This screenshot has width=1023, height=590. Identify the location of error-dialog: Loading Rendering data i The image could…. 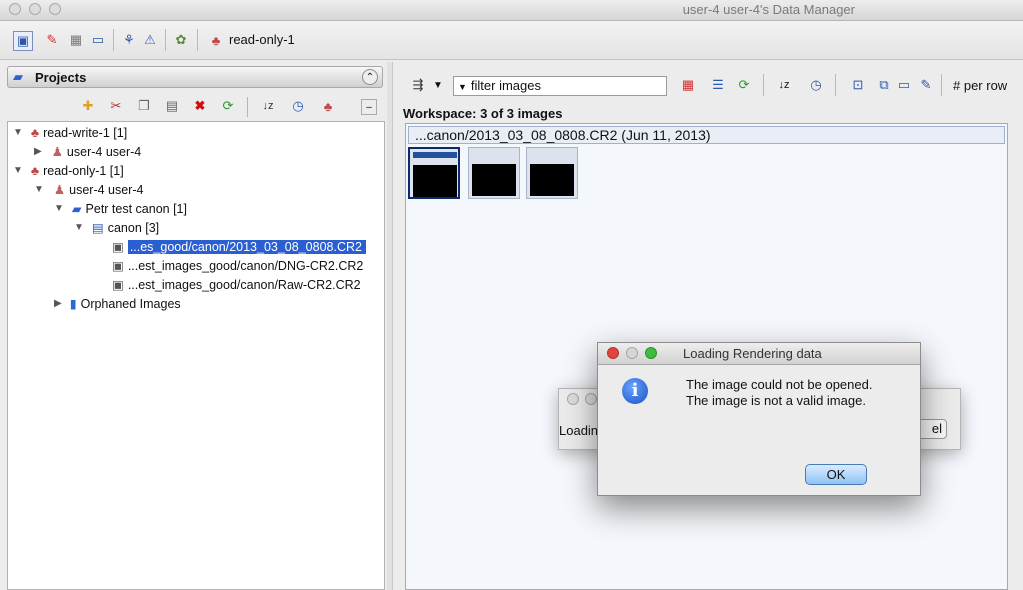
(759, 419).